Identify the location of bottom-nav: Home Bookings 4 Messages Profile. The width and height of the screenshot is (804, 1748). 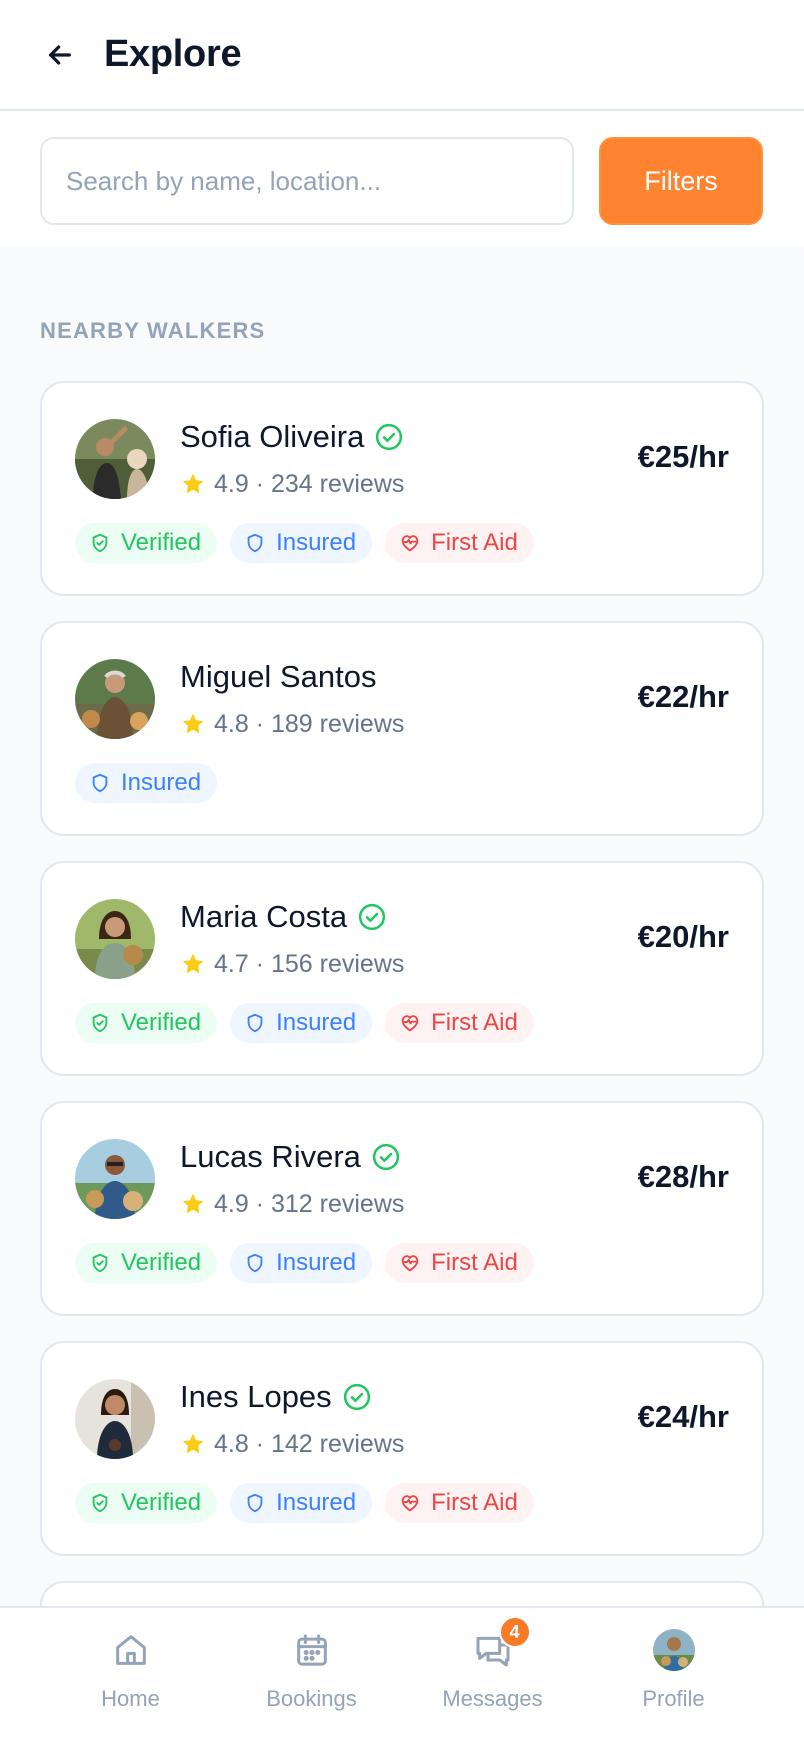
(402, 1677).